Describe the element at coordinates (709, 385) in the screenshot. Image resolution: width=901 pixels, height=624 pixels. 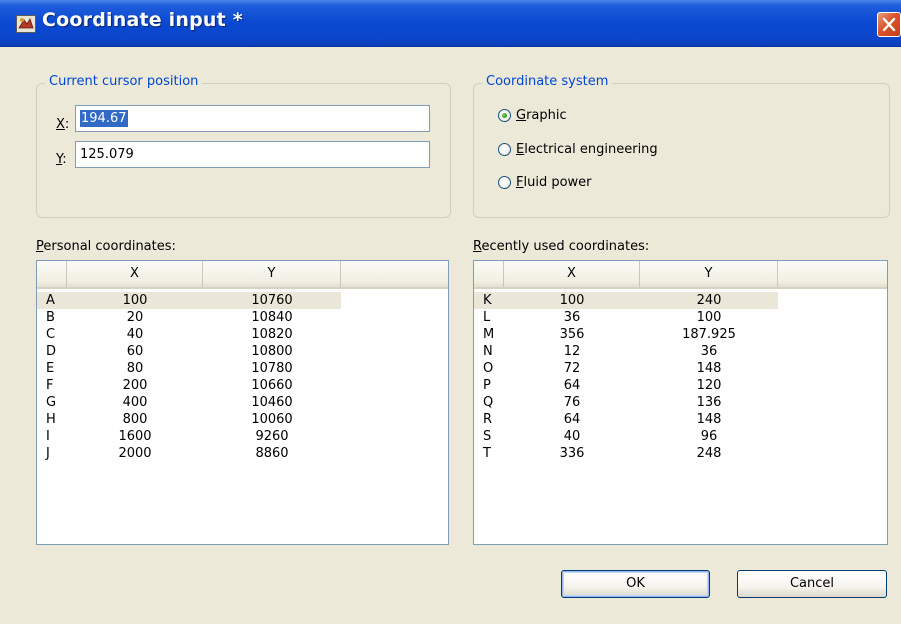
I see `row-y-cell: 120` at that location.